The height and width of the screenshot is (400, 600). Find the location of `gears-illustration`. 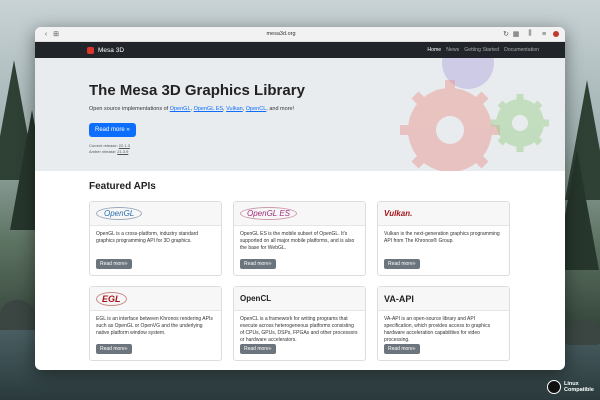

gears-illustration is located at coordinates (474, 114).